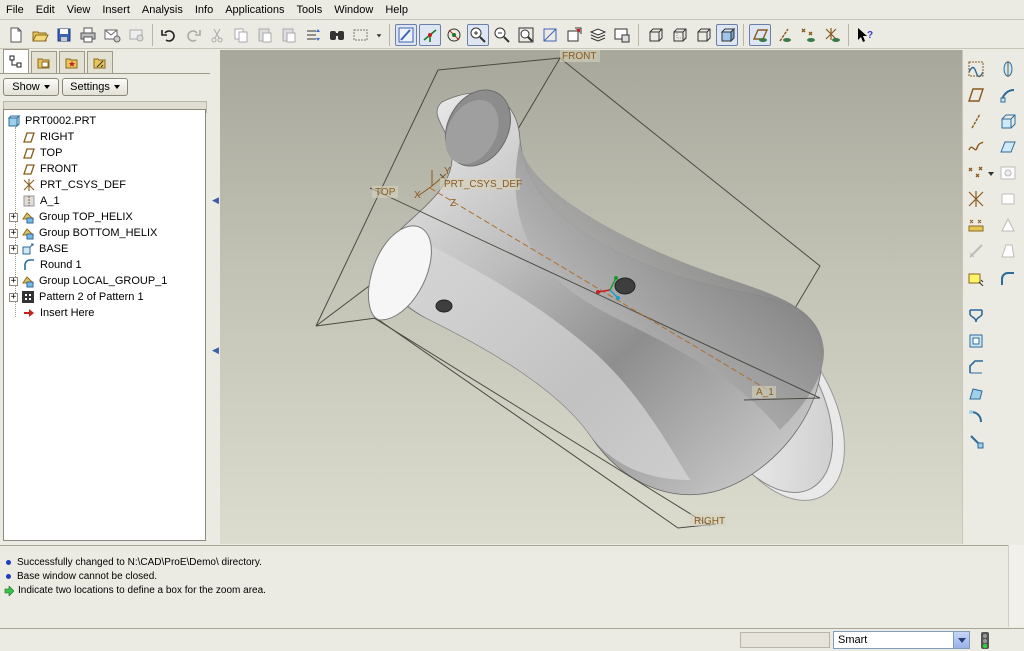 This screenshot has height=651, width=1024. I want to click on tree-item-insert-here: Insert Here, so click(58, 313).